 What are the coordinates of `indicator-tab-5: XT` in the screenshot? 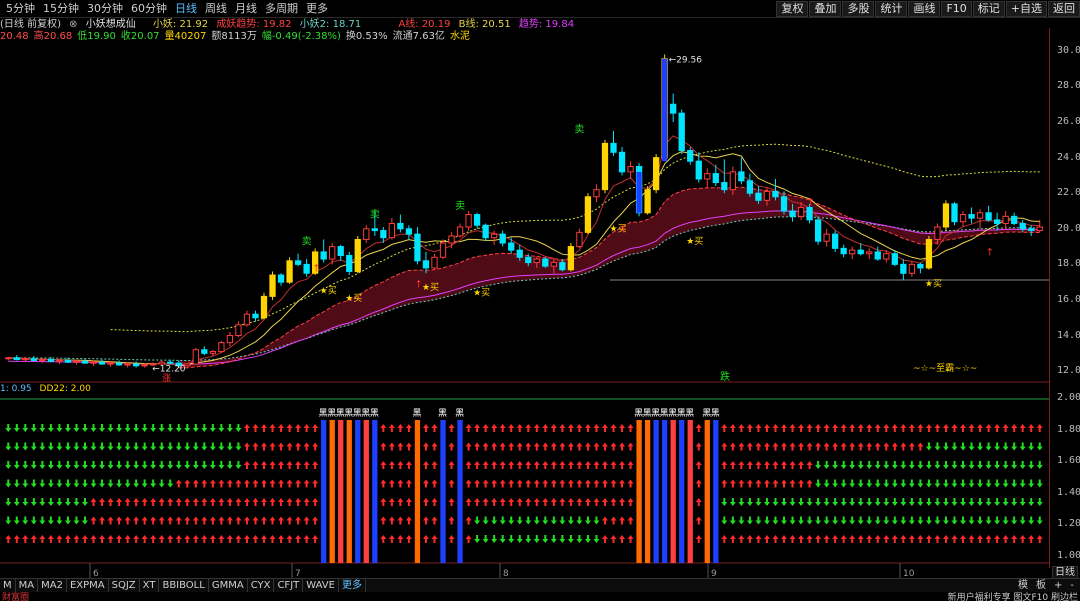 It's located at (150, 585).